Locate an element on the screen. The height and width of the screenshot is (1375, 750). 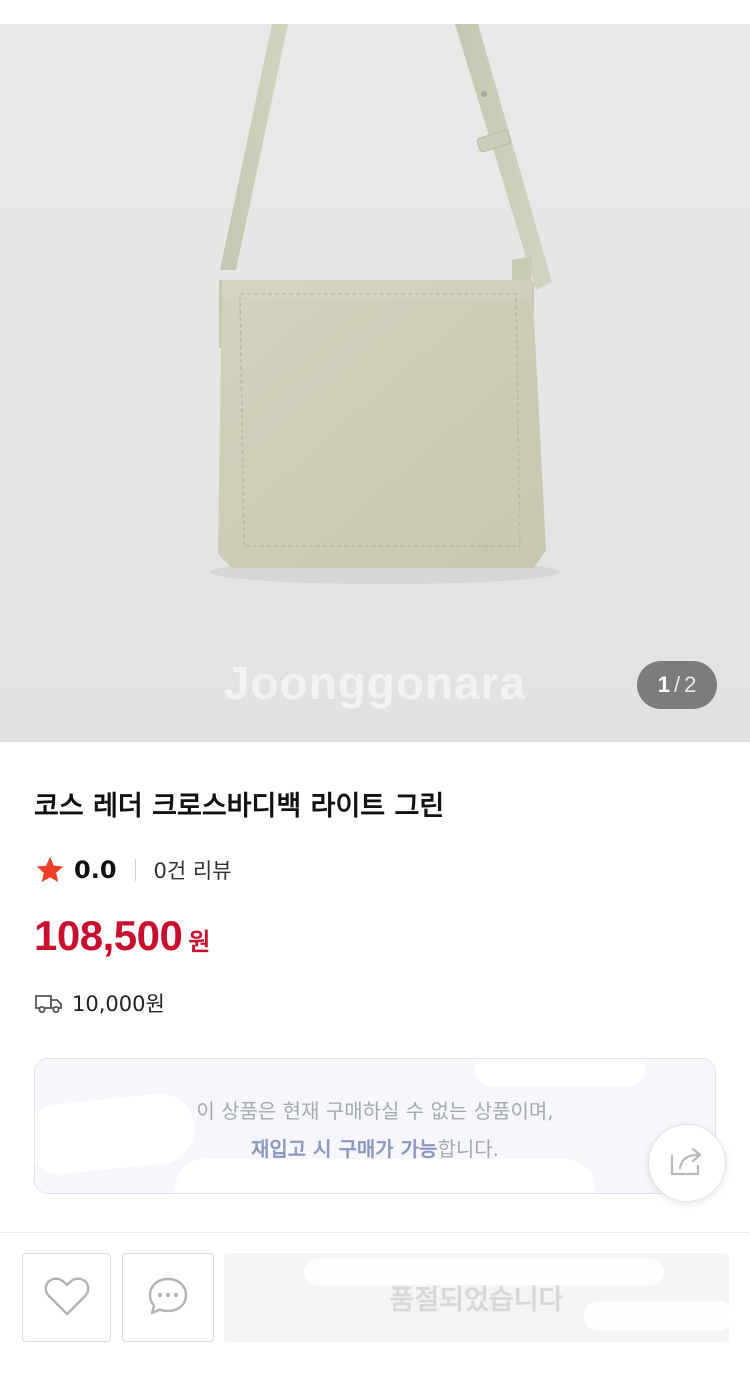
truck-icon is located at coordinates (49, 1003).